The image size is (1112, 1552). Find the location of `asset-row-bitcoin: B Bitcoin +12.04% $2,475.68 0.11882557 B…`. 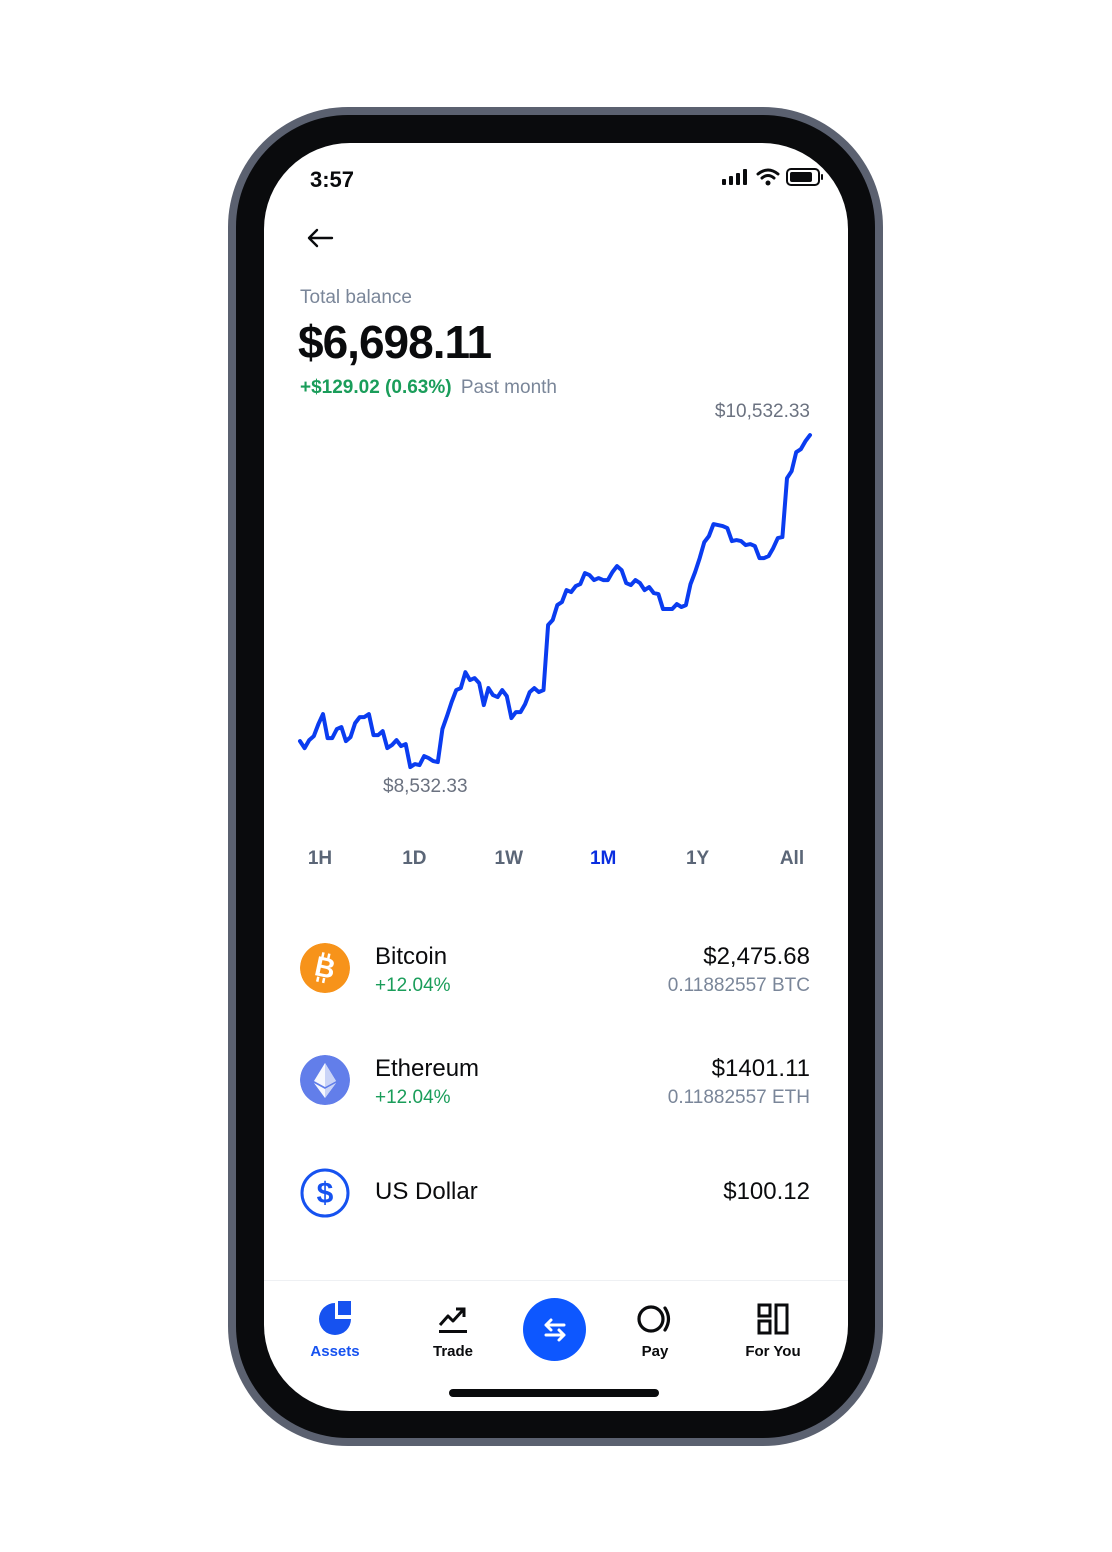

asset-row-bitcoin: B Bitcoin +12.04% $2,475.68 0.11882557 B… is located at coordinates (555, 973).